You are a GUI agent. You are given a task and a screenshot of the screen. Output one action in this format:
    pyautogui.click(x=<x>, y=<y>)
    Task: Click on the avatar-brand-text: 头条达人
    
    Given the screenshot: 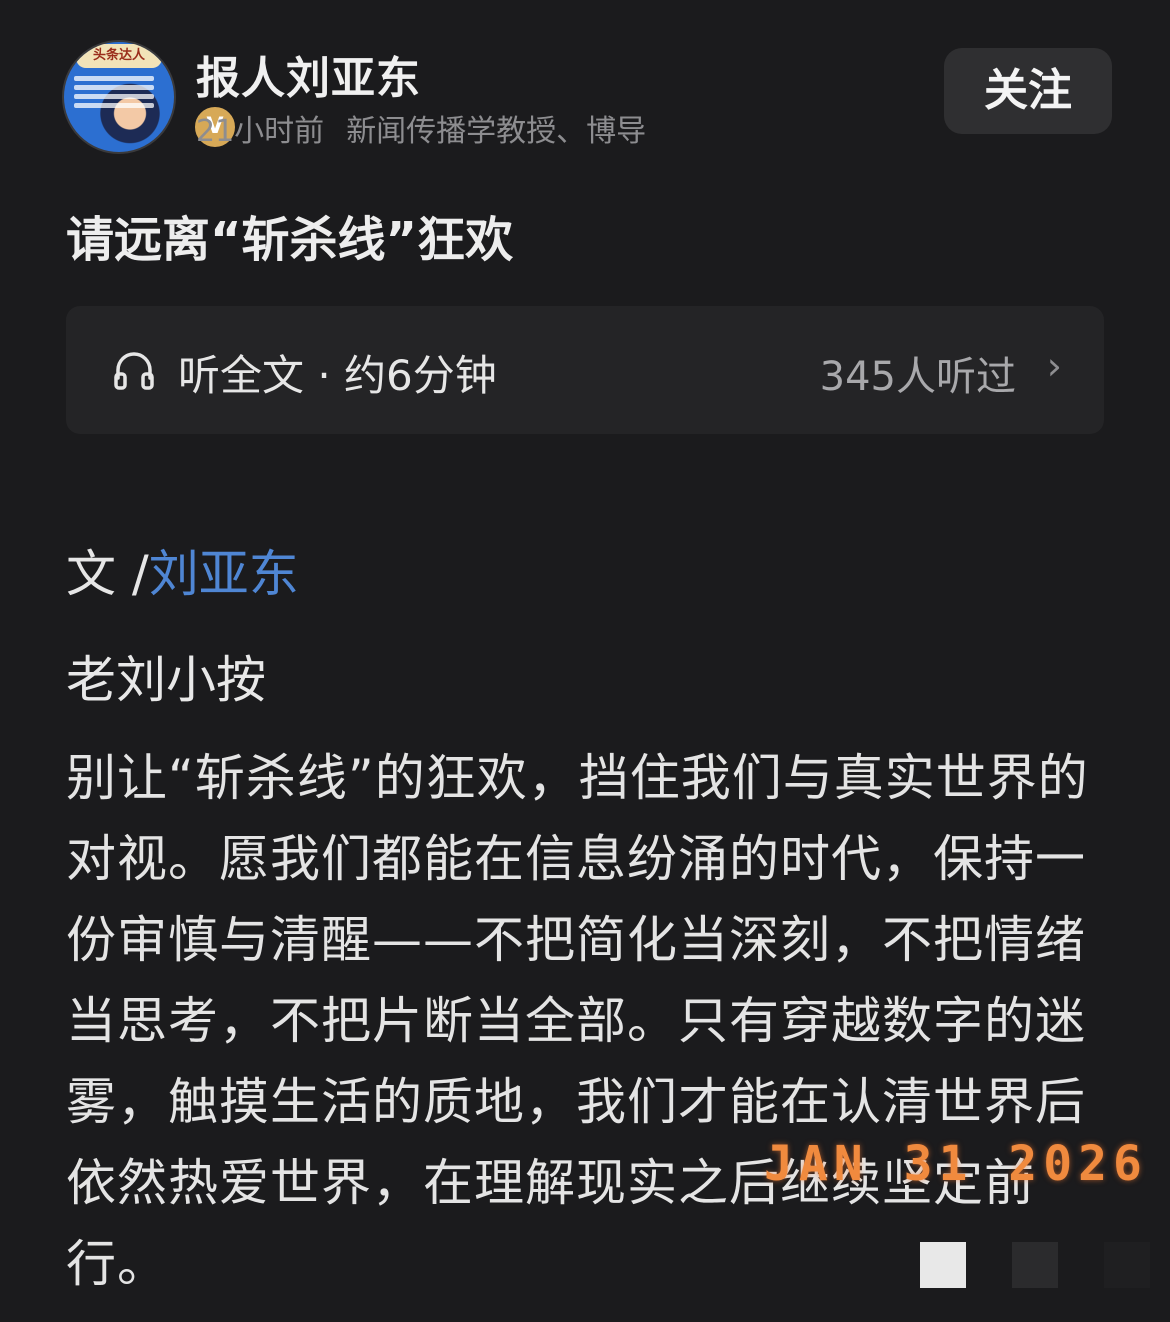 What is the action you would take?
    pyautogui.click(x=119, y=56)
    